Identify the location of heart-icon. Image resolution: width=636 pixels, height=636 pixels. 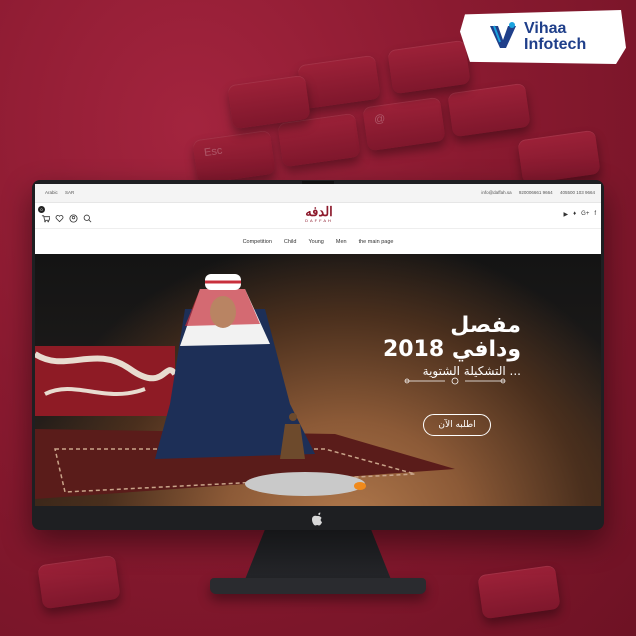
(59, 216).